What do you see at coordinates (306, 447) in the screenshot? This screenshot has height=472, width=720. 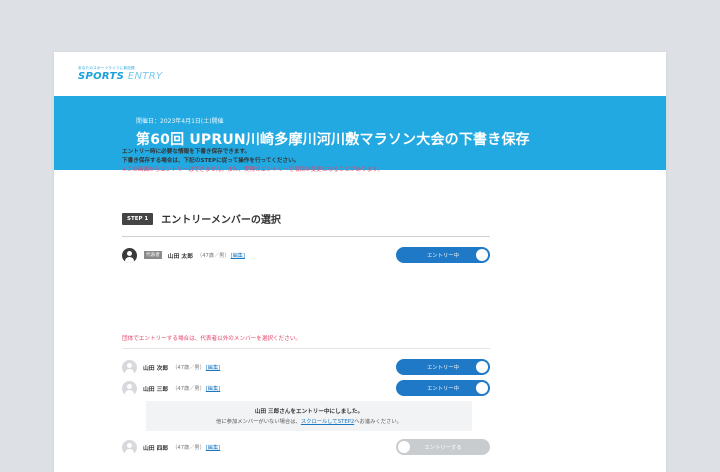 I see `member-row: 山田 四郎 （47歳／男） [編集] エントリーする` at bounding box center [306, 447].